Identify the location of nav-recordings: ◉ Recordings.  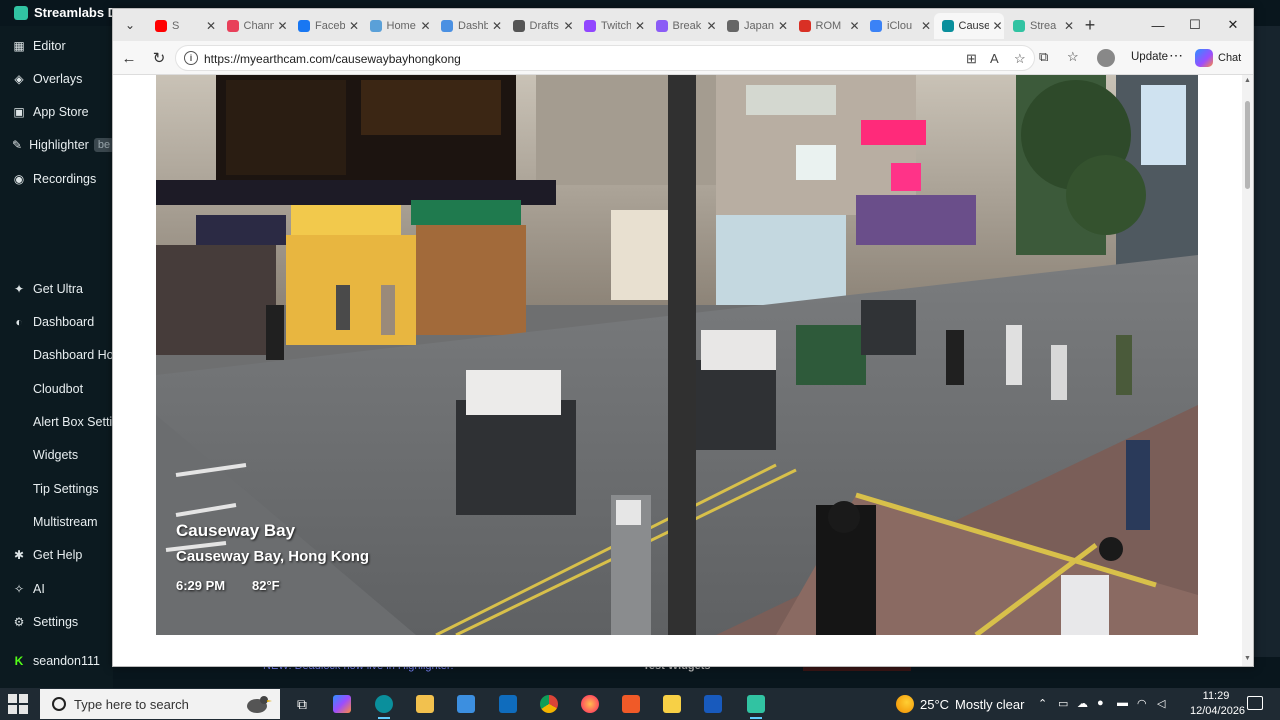
(56, 179).